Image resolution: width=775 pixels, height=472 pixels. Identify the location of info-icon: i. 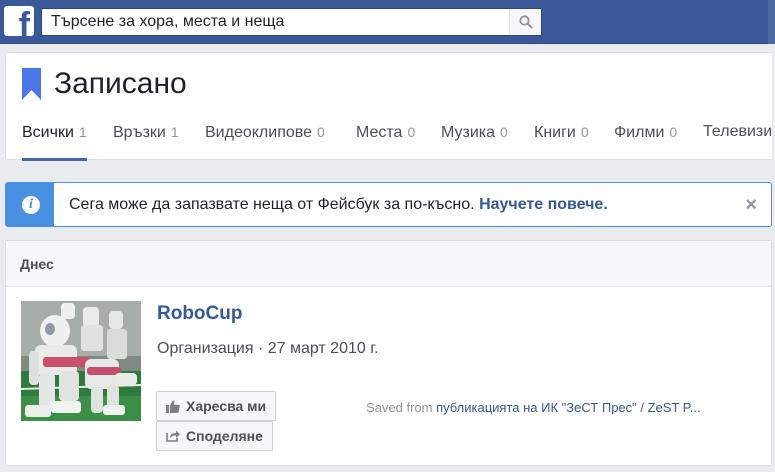
(31, 205).